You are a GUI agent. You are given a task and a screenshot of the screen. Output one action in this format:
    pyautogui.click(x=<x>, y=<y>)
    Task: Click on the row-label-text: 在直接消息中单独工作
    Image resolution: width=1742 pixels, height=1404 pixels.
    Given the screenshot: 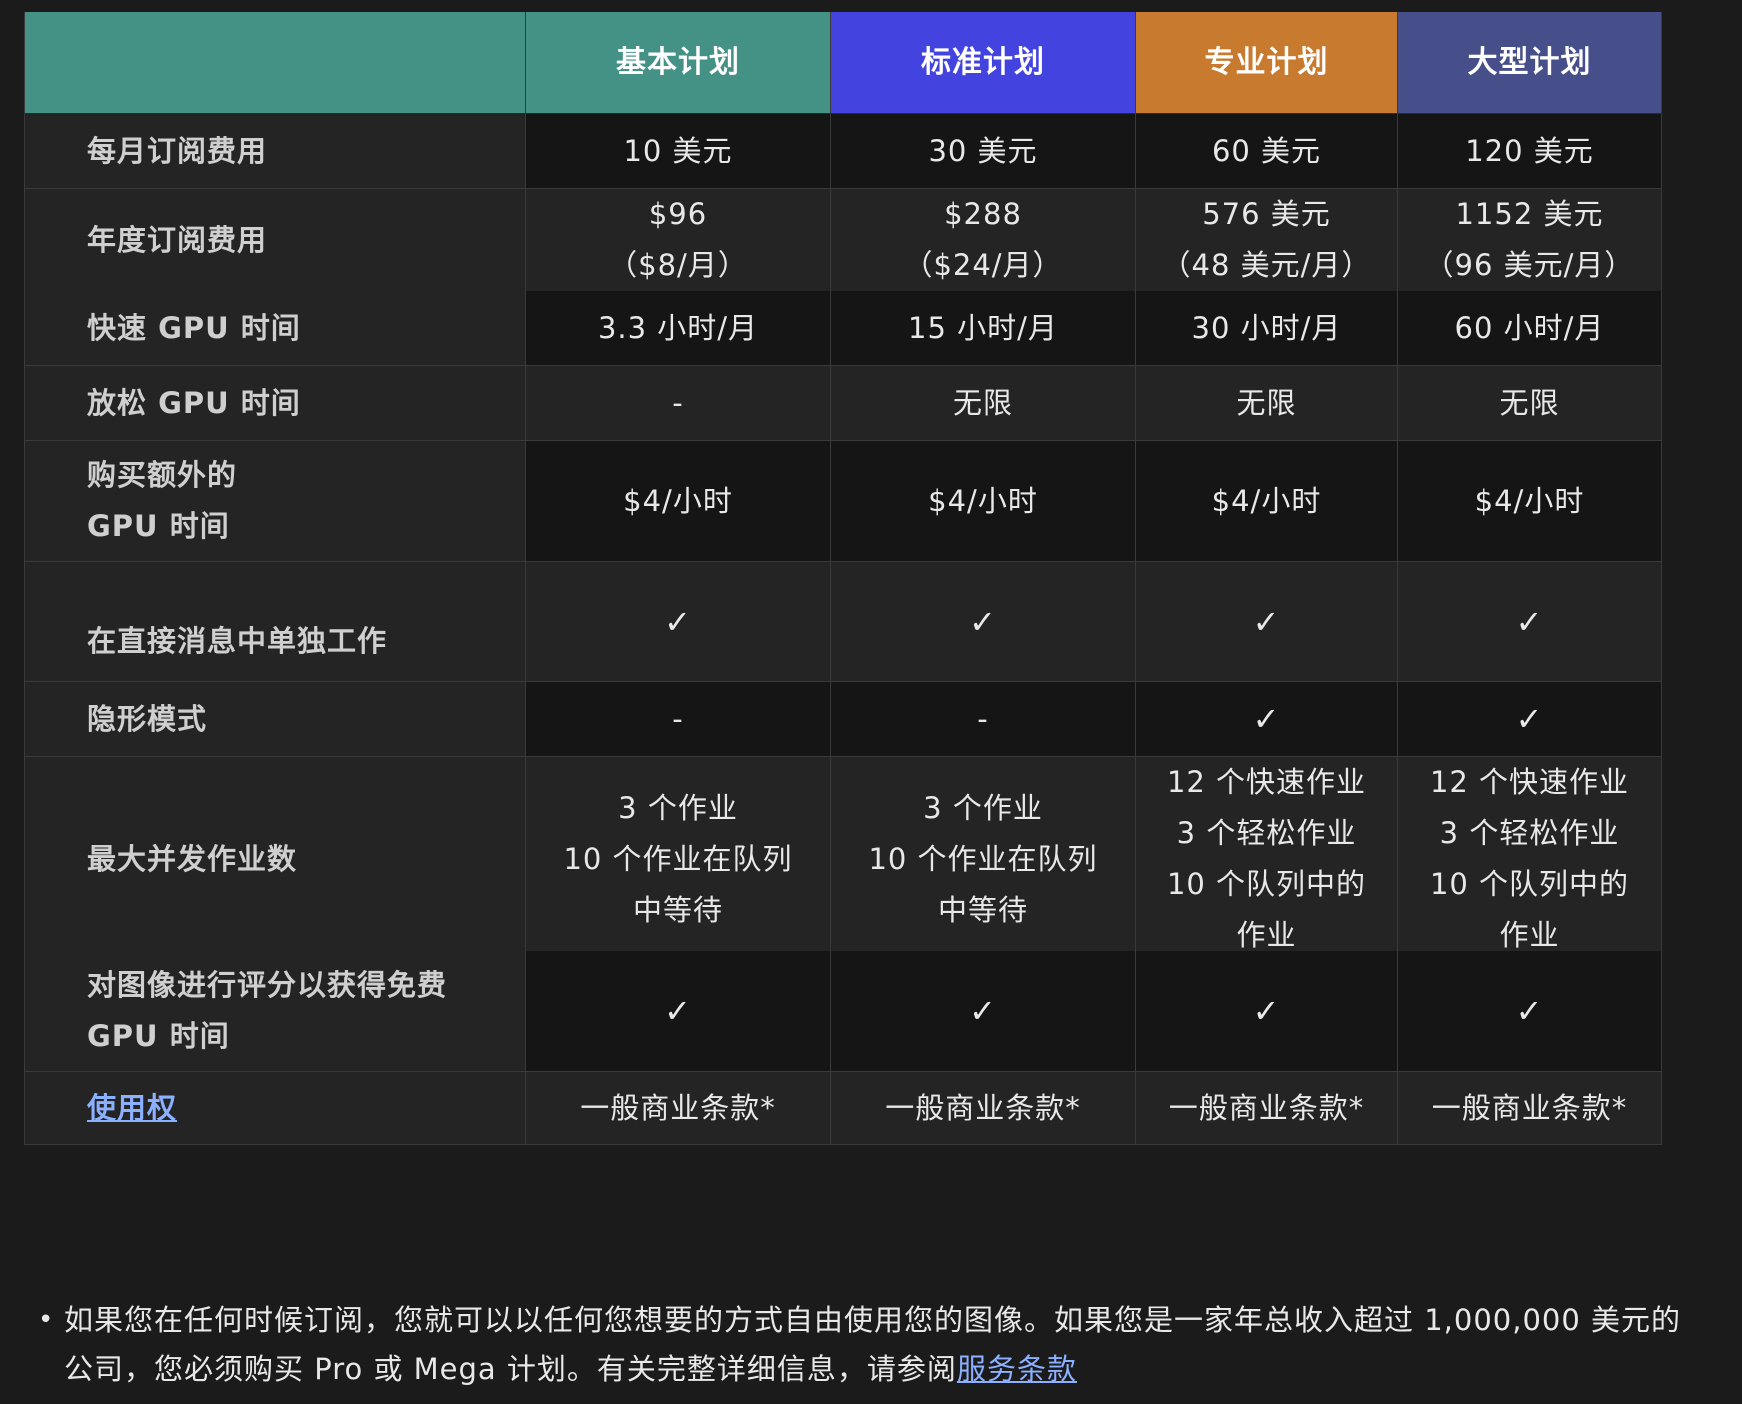 What is the action you would take?
    pyautogui.click(x=237, y=641)
    